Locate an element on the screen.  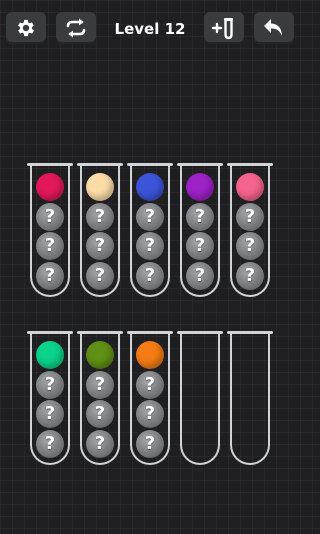
undo-button is located at coordinates (274, 28).